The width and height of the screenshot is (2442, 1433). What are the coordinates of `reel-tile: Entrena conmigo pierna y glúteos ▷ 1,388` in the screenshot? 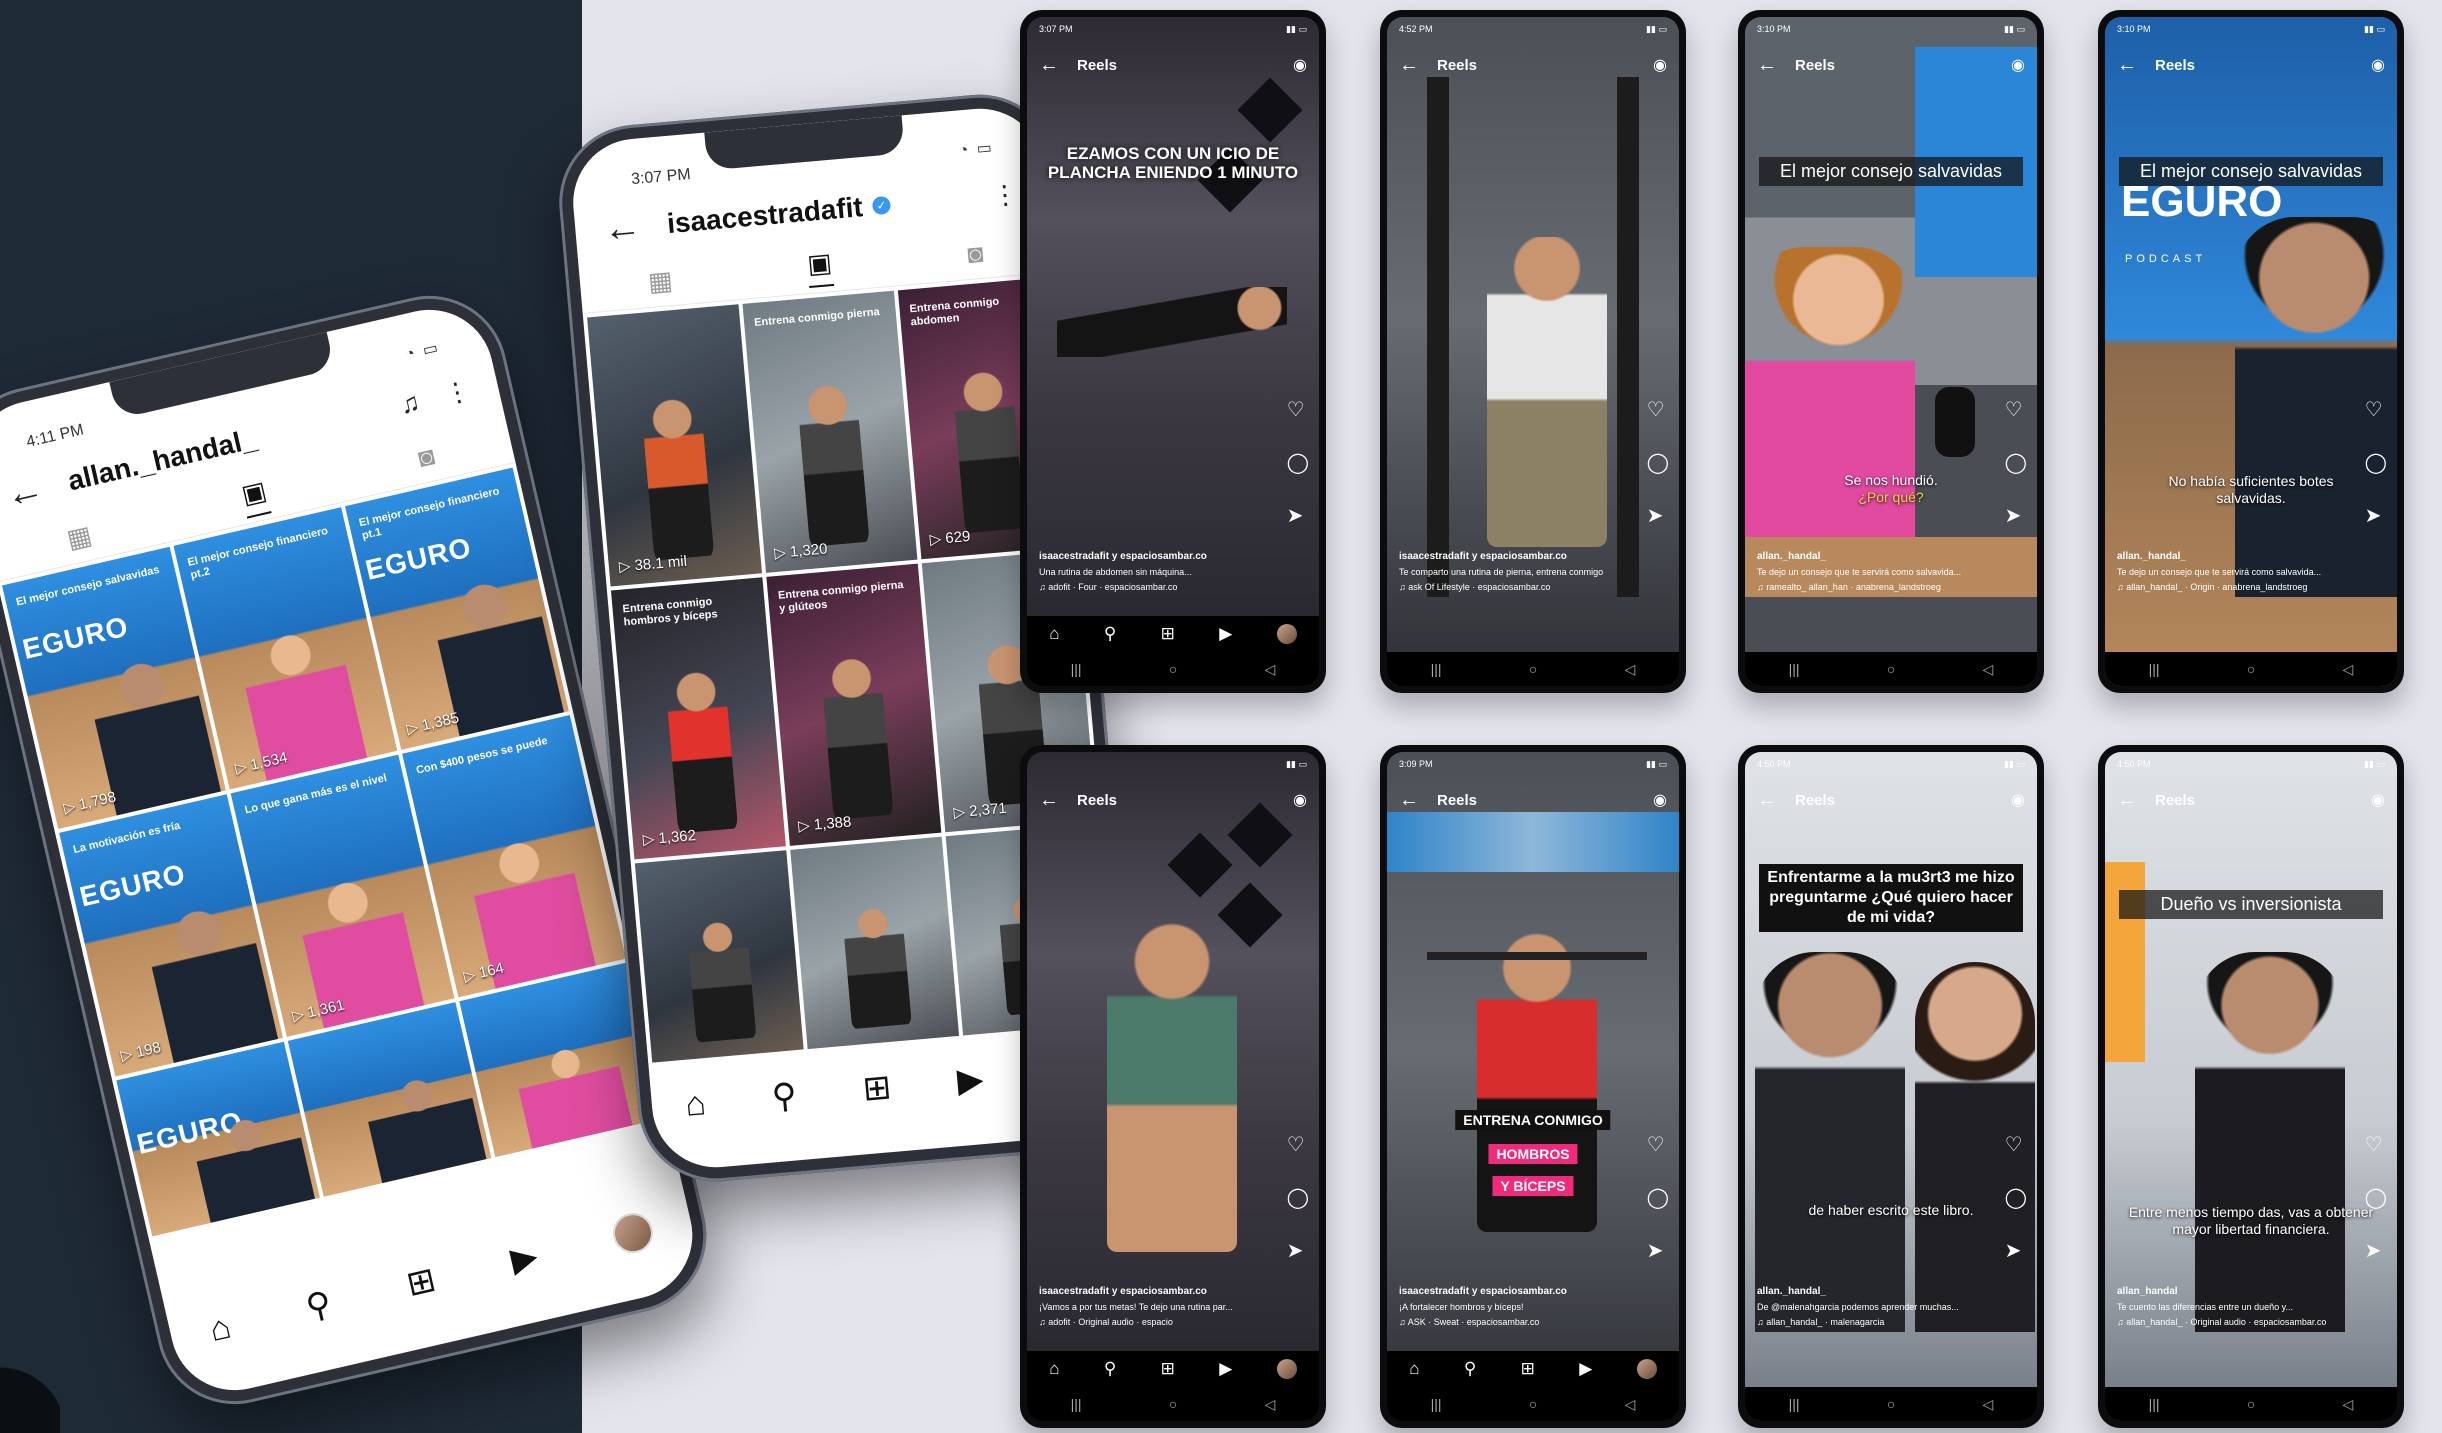 It's located at (854, 704).